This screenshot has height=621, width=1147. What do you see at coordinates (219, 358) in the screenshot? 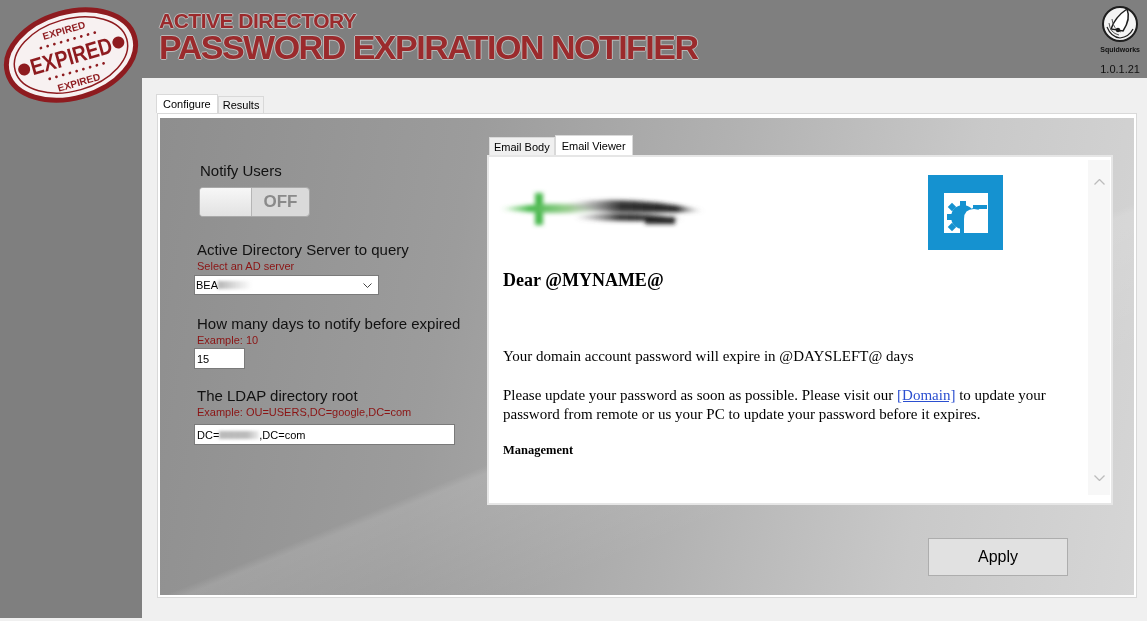
I see `days-input: 15` at bounding box center [219, 358].